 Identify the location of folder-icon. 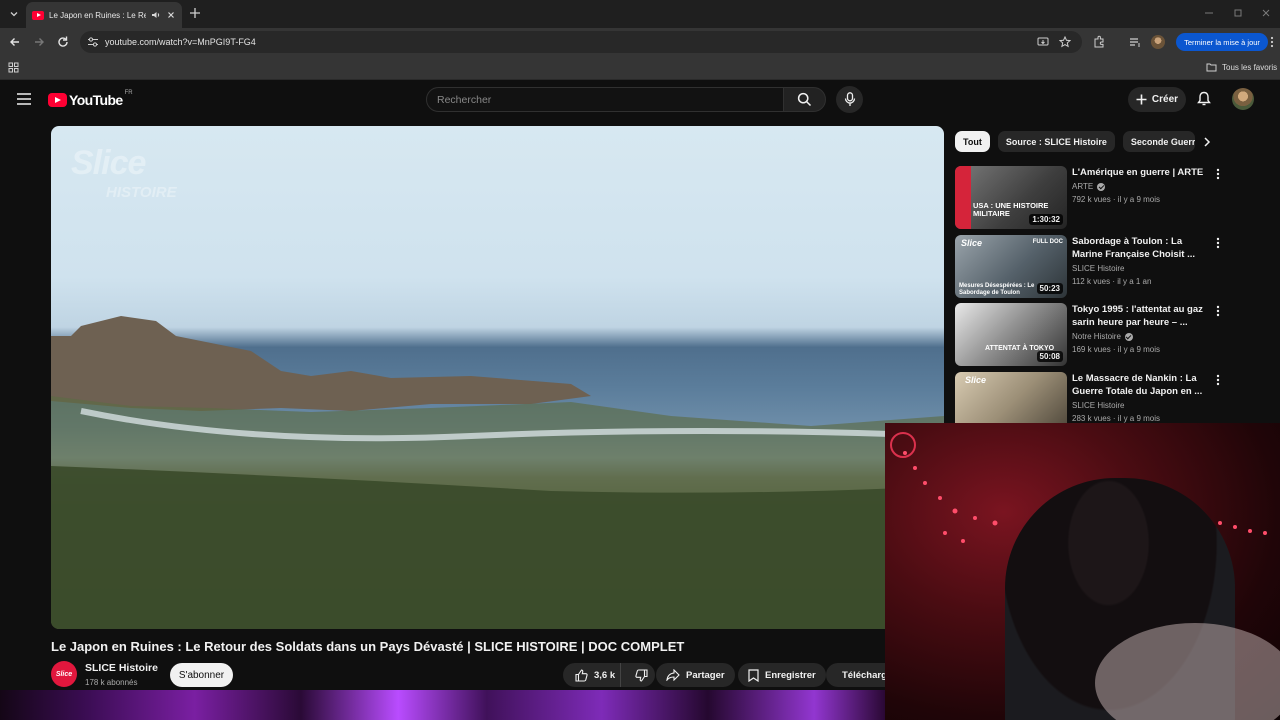
(1211, 67).